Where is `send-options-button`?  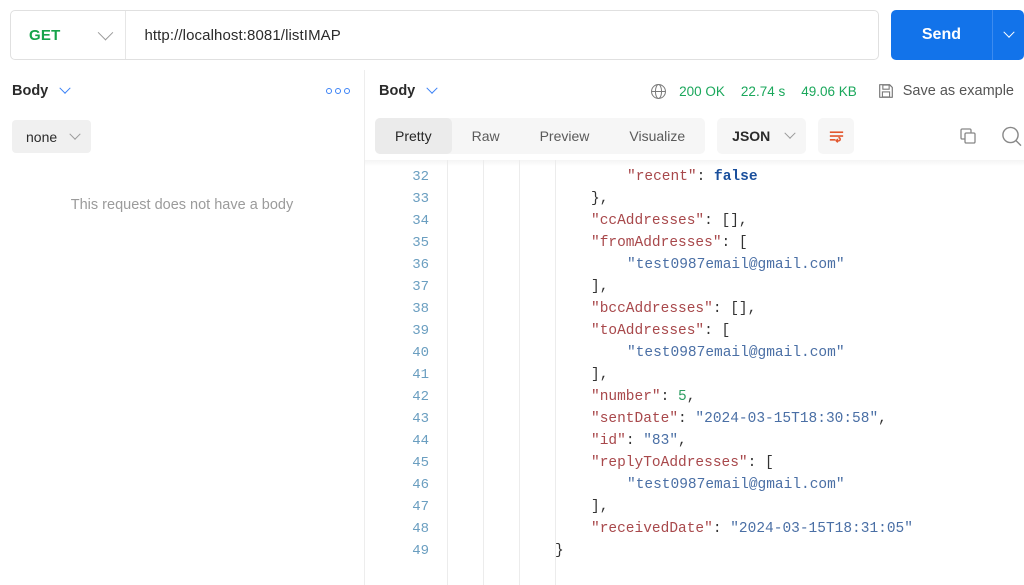
send-options-button is located at coordinates (1008, 35).